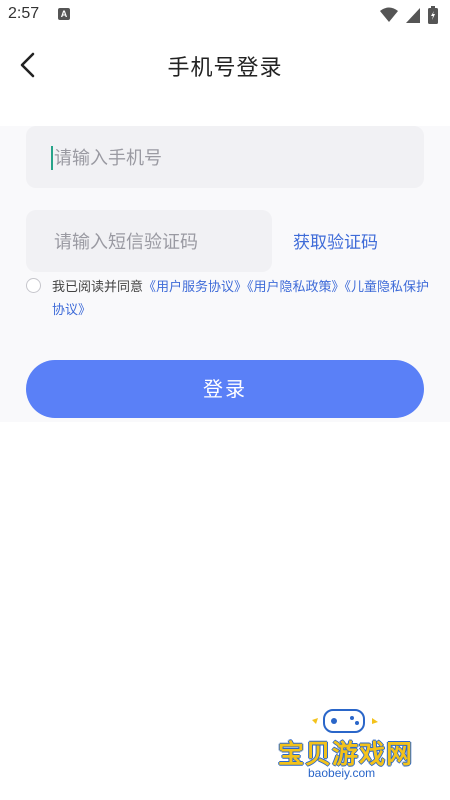  I want to click on a-icon: A, so click(64, 14).